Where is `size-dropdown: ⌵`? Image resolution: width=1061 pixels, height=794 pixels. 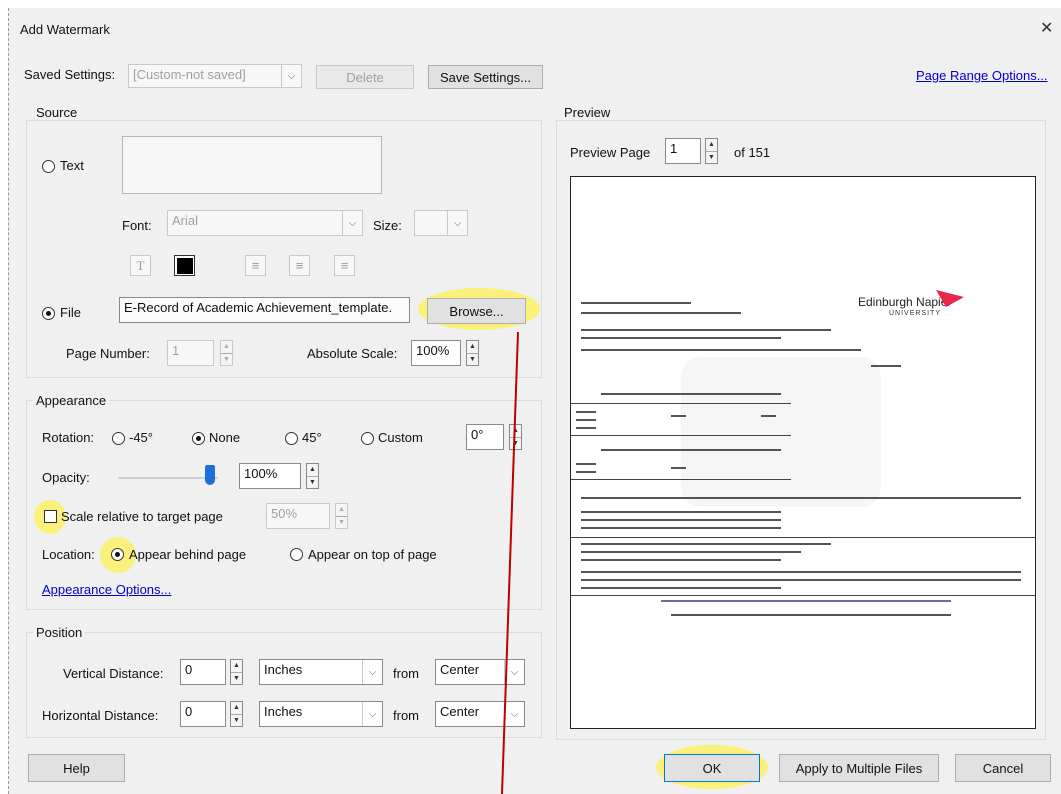
size-dropdown: ⌵ is located at coordinates (441, 223).